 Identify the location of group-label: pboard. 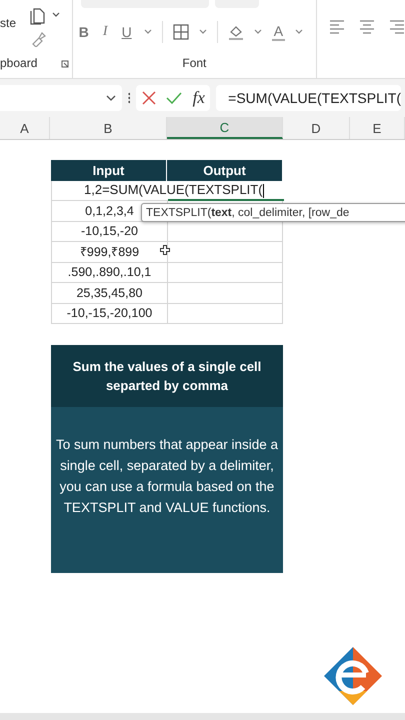
(19, 63).